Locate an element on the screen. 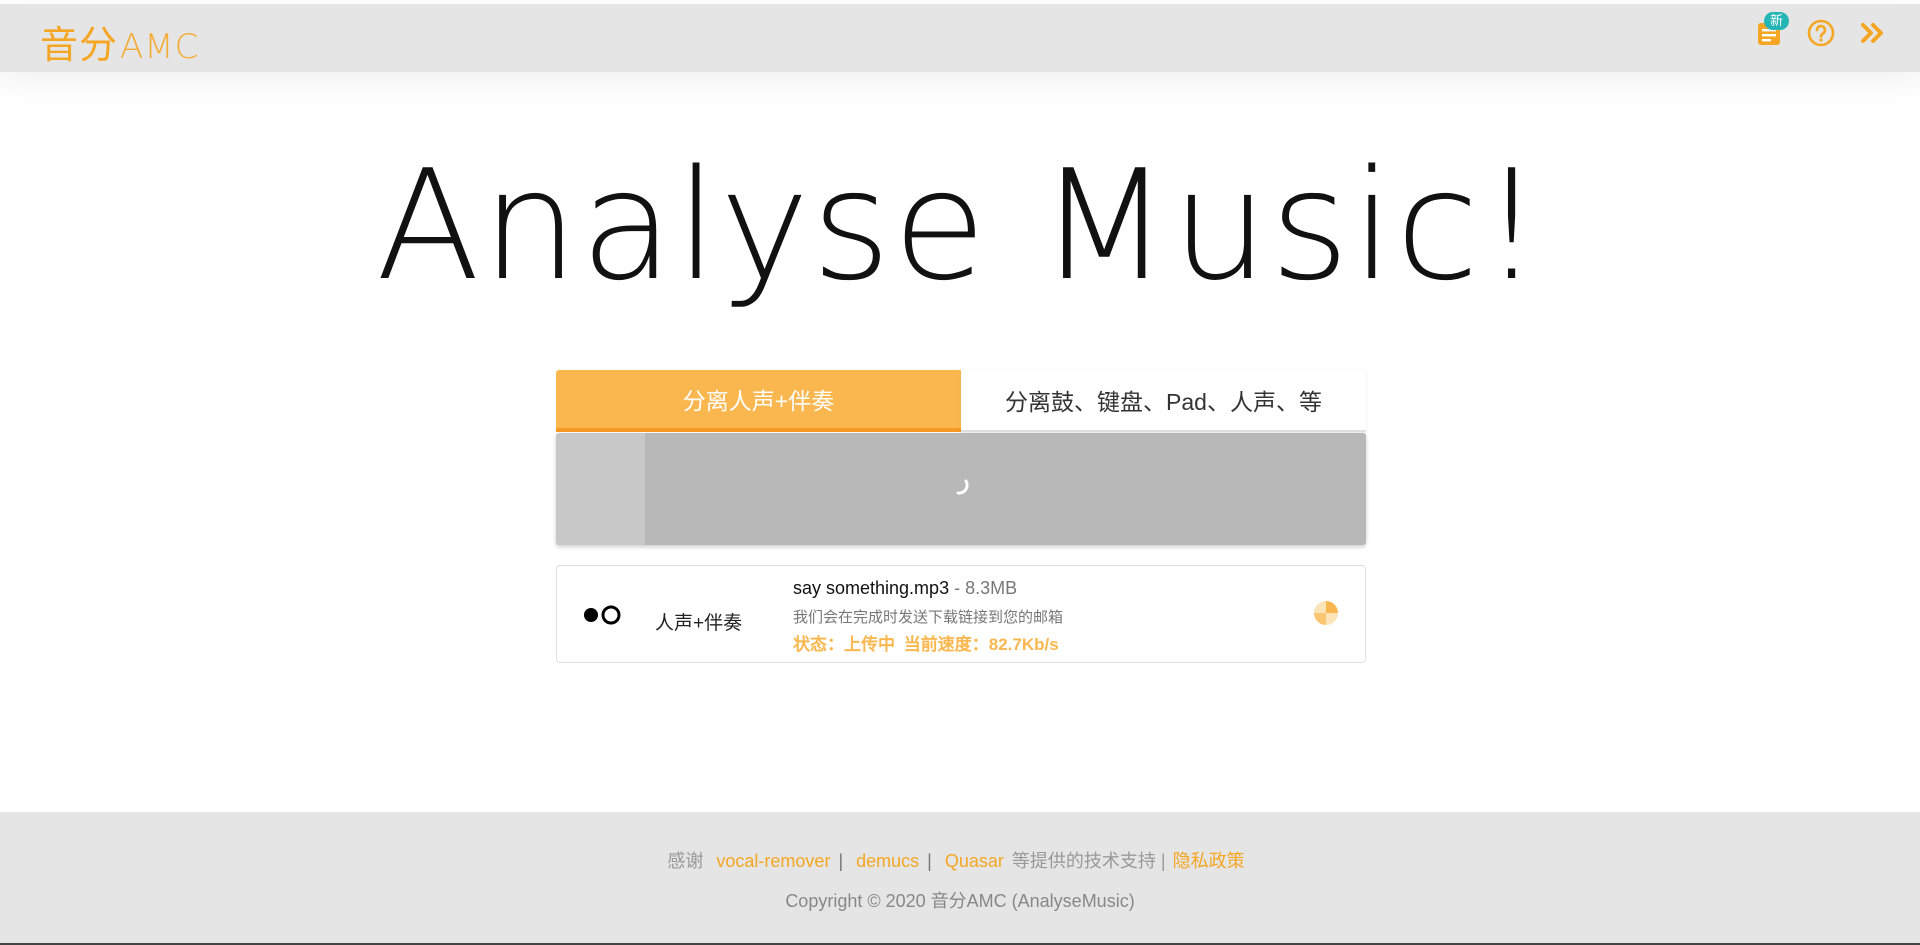  upload-status: 状态：上传中 当前速度：82.7Kb/s is located at coordinates (928, 642).